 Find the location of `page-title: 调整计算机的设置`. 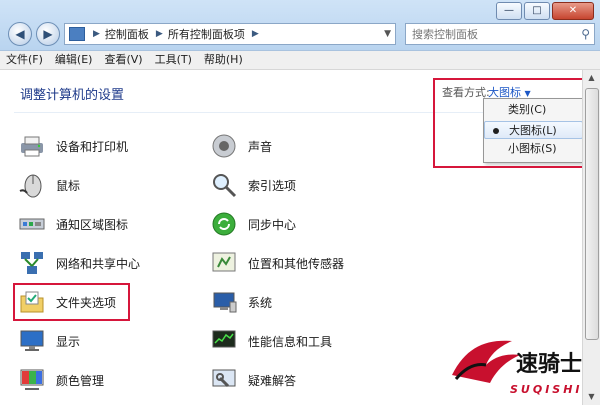

page-title: 调整计算机的设置 is located at coordinates (72, 95).